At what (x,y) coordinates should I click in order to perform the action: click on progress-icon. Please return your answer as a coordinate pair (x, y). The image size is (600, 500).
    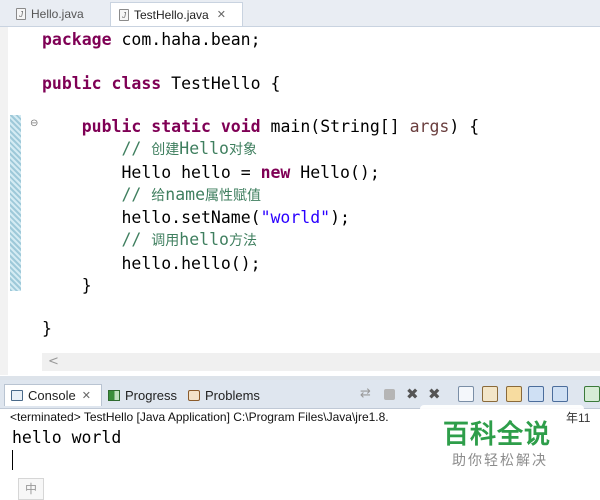
    Looking at the image, I should click on (114, 395).